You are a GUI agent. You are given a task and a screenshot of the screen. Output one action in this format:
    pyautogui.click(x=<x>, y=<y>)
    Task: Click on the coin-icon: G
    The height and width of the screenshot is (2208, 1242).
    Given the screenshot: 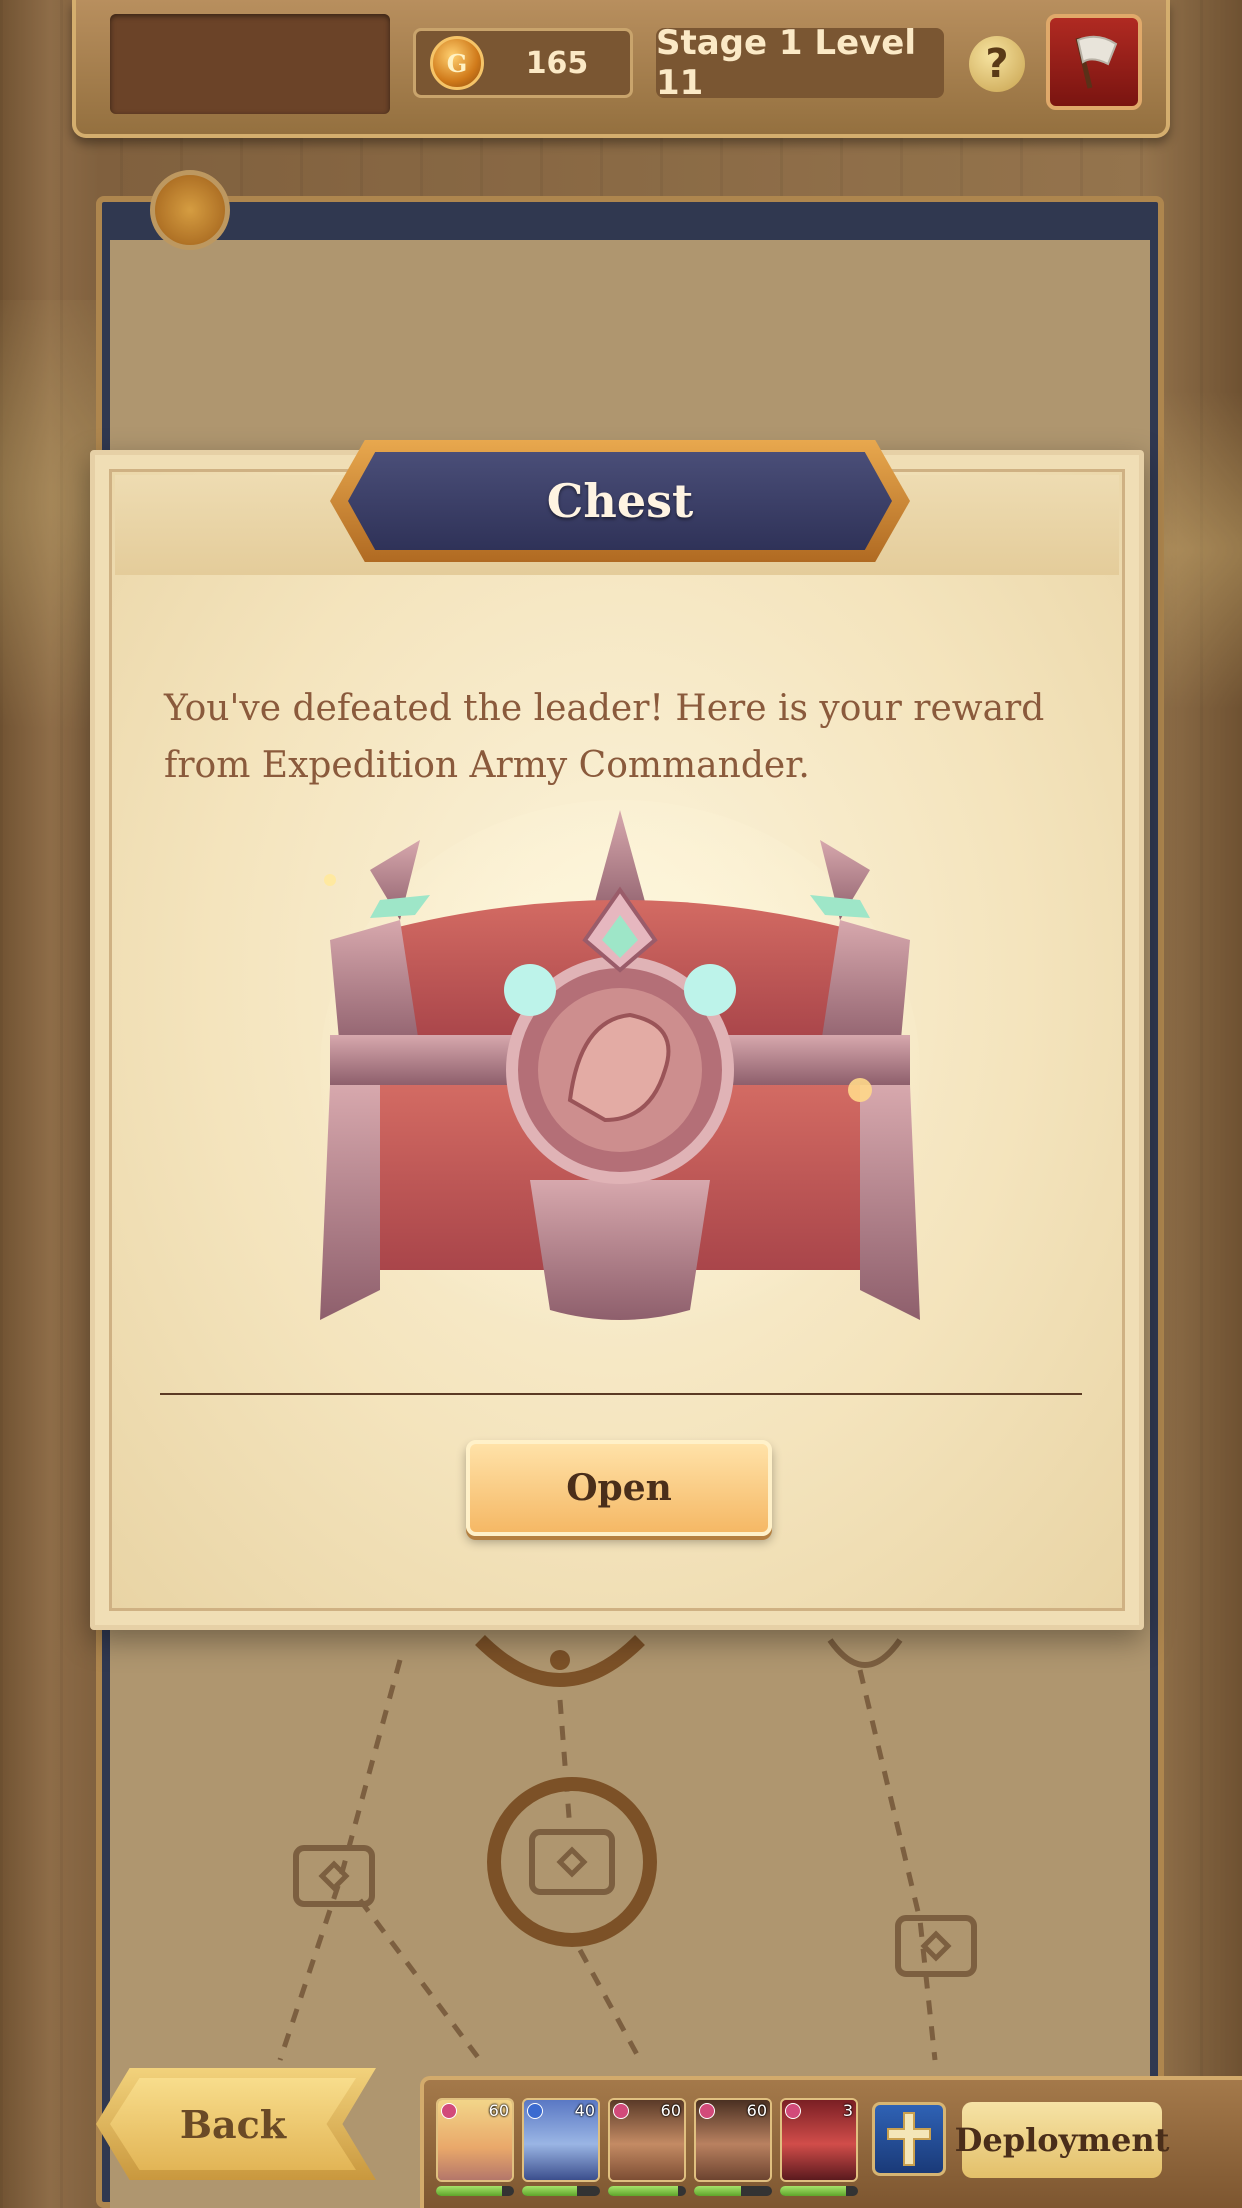 What is the action you would take?
    pyautogui.click(x=457, y=63)
    